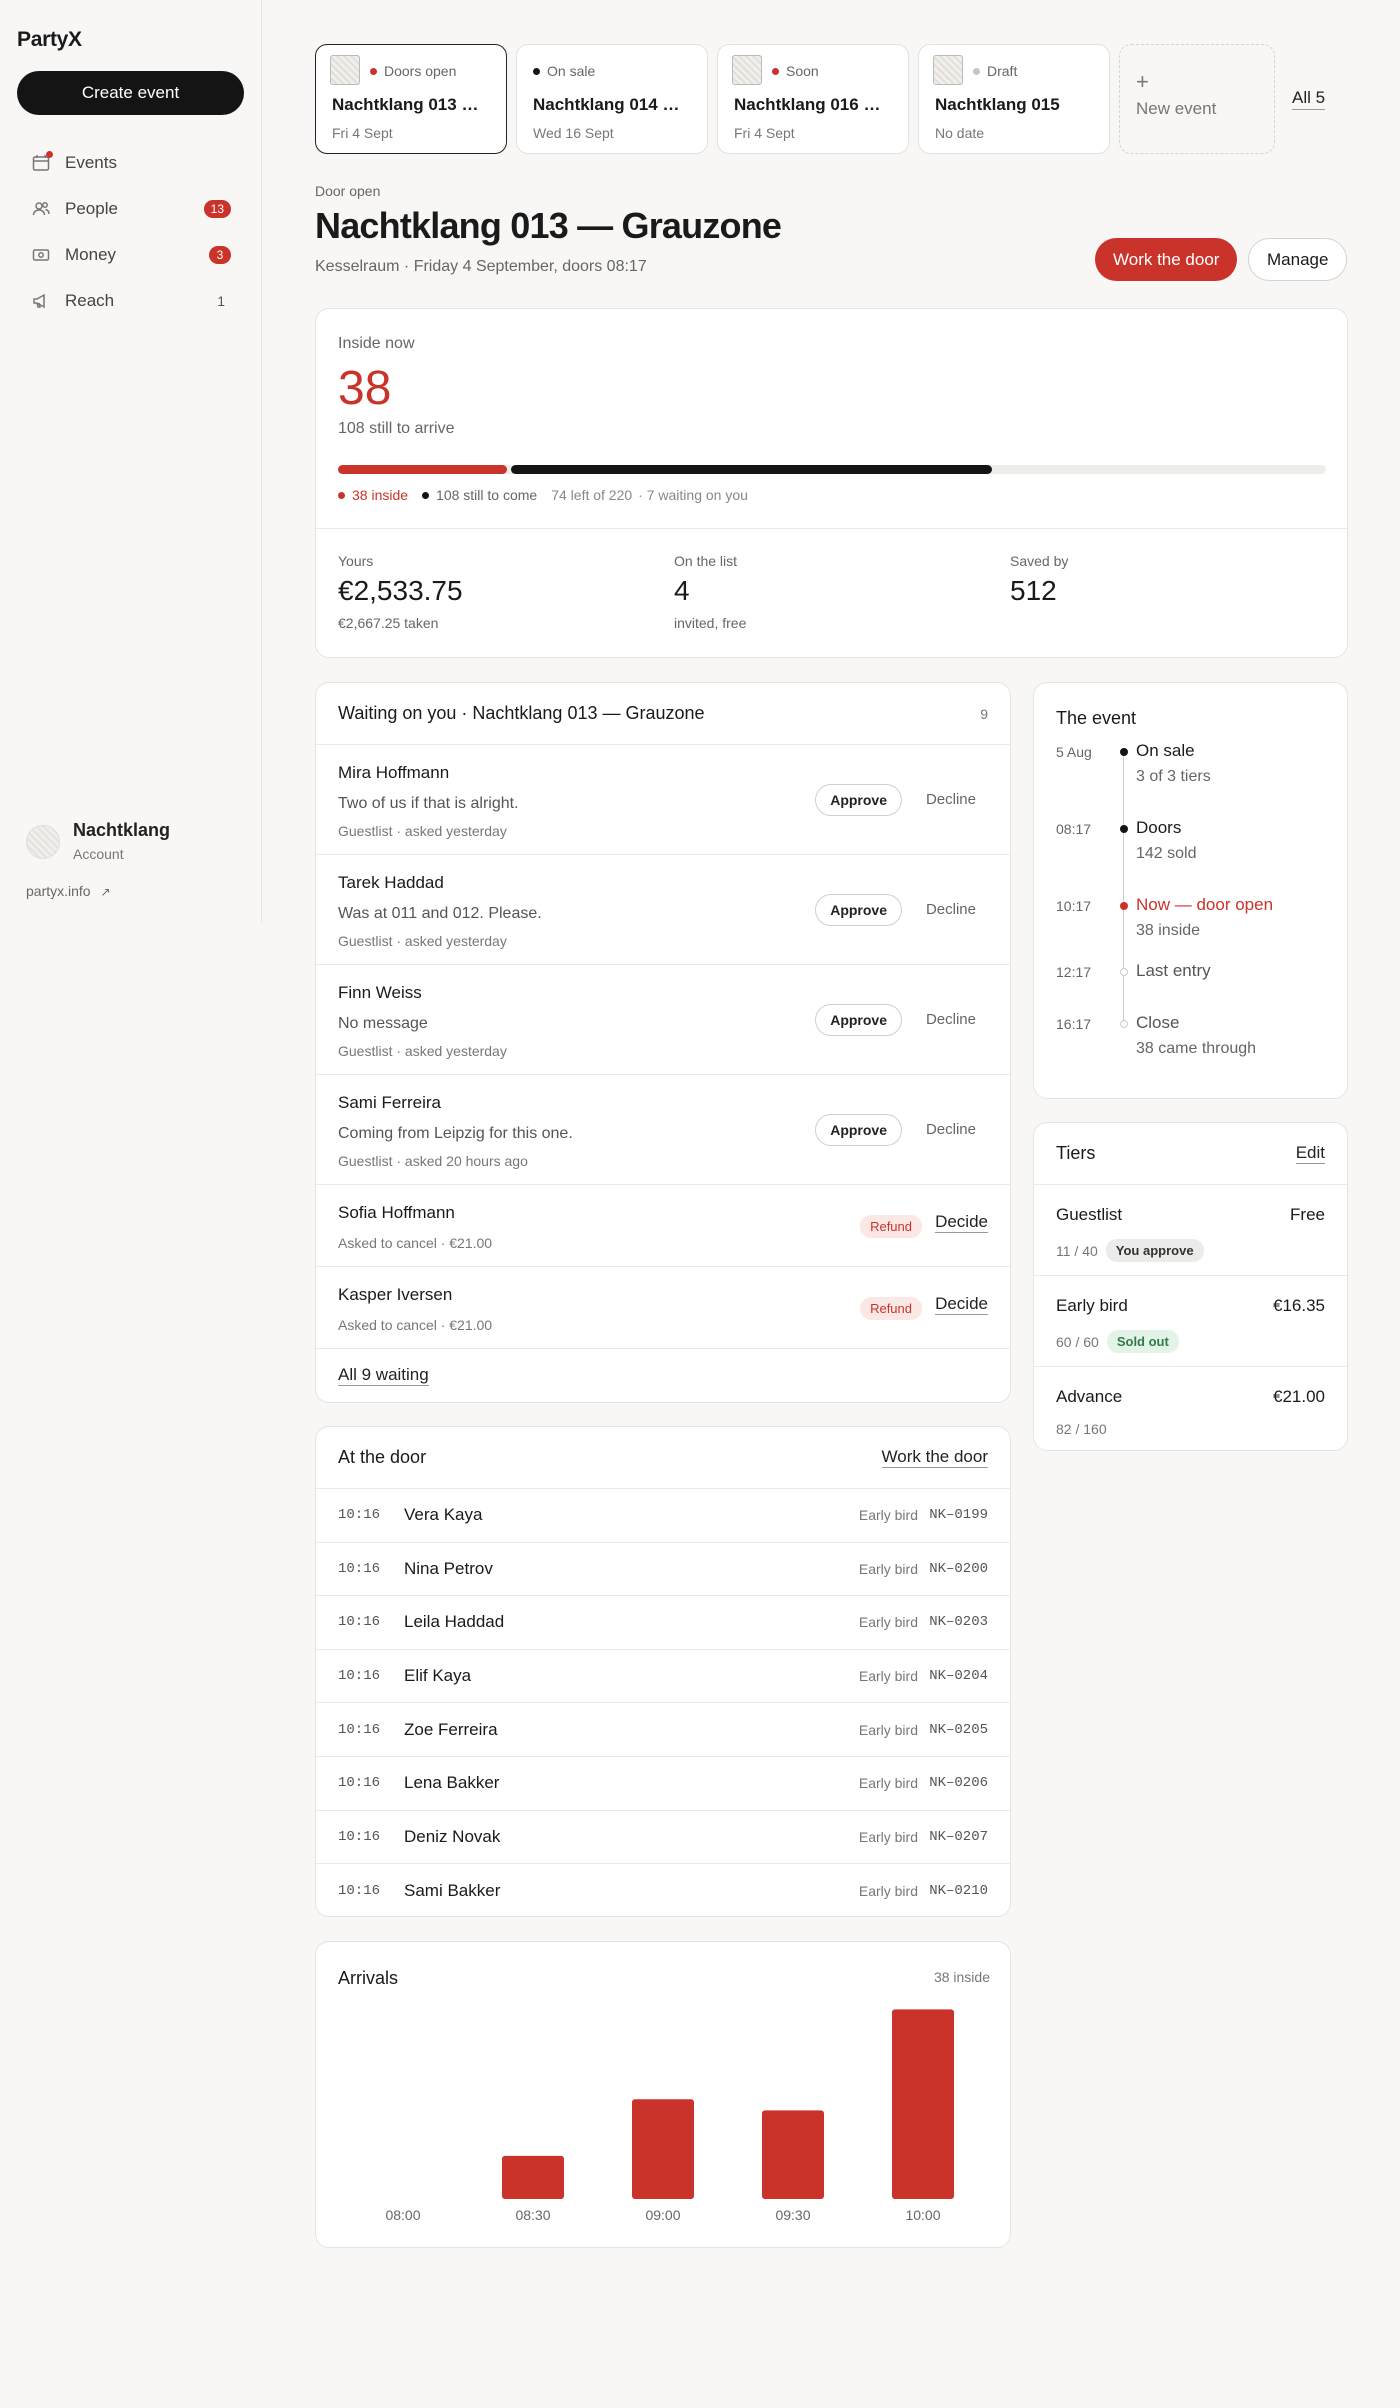 The width and height of the screenshot is (1400, 2408). What do you see at coordinates (663, 1784) in the screenshot?
I see `table-row: 10:16 Lena Bakker Early bird NK–0206` at bounding box center [663, 1784].